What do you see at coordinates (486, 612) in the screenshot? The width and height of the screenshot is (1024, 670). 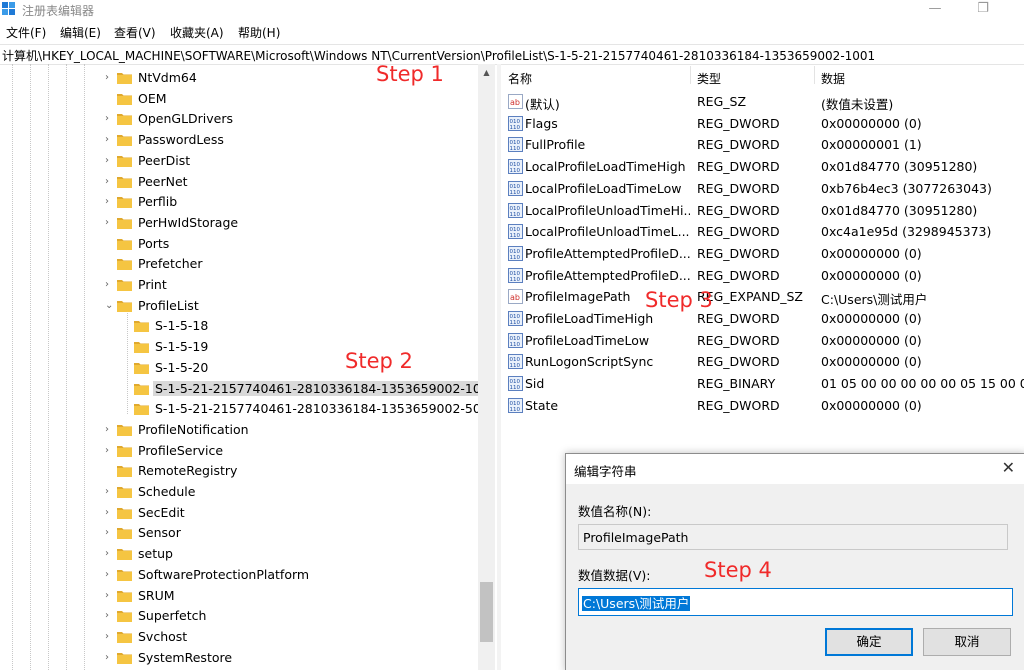 I see `scroll-thumb` at bounding box center [486, 612].